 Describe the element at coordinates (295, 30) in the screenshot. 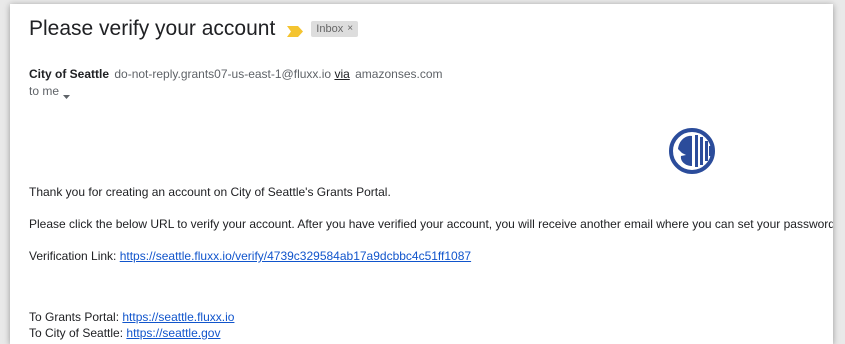

I see `importance-marker-icon` at that location.